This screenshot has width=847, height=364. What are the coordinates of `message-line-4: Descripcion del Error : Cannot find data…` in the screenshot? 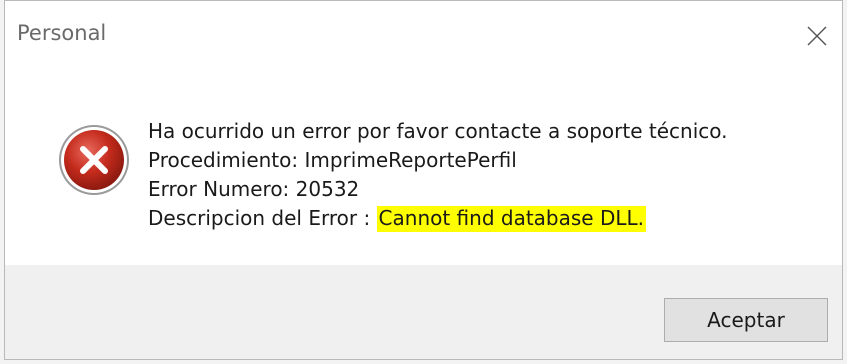 It's located at (438, 218).